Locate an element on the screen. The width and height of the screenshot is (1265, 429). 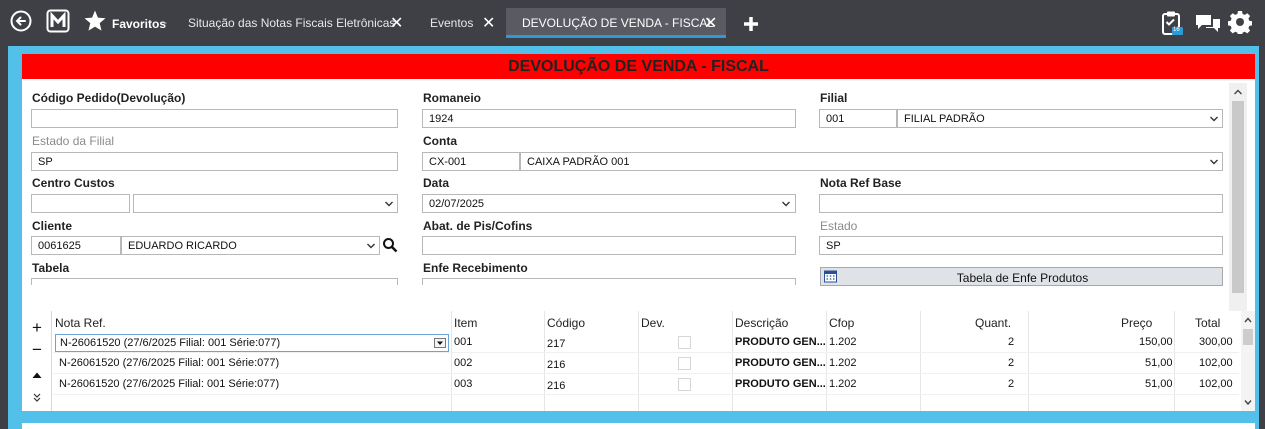
cell-total: 102,00 is located at coordinates (1216, 363).